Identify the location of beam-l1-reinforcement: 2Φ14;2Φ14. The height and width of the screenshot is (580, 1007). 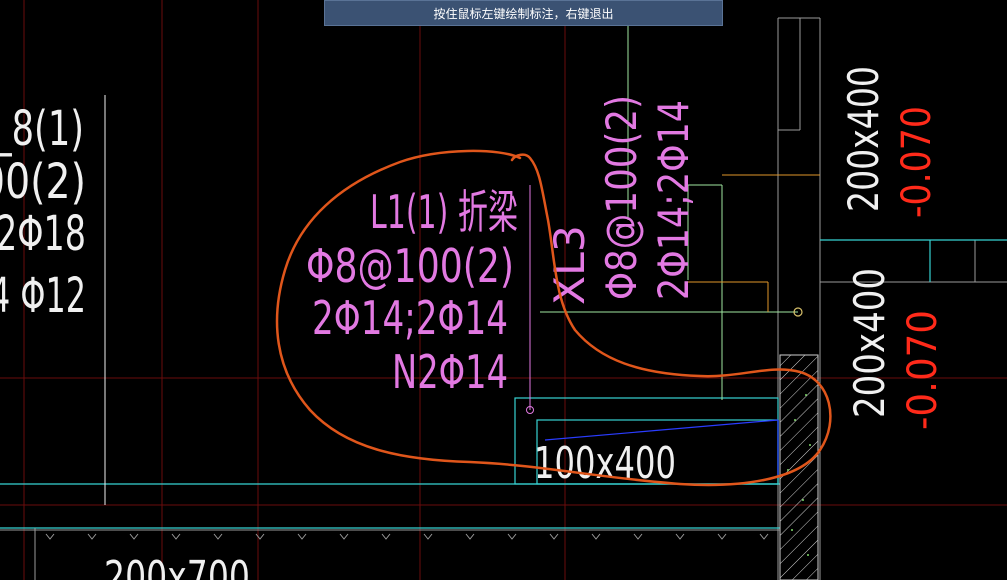
(410, 318).